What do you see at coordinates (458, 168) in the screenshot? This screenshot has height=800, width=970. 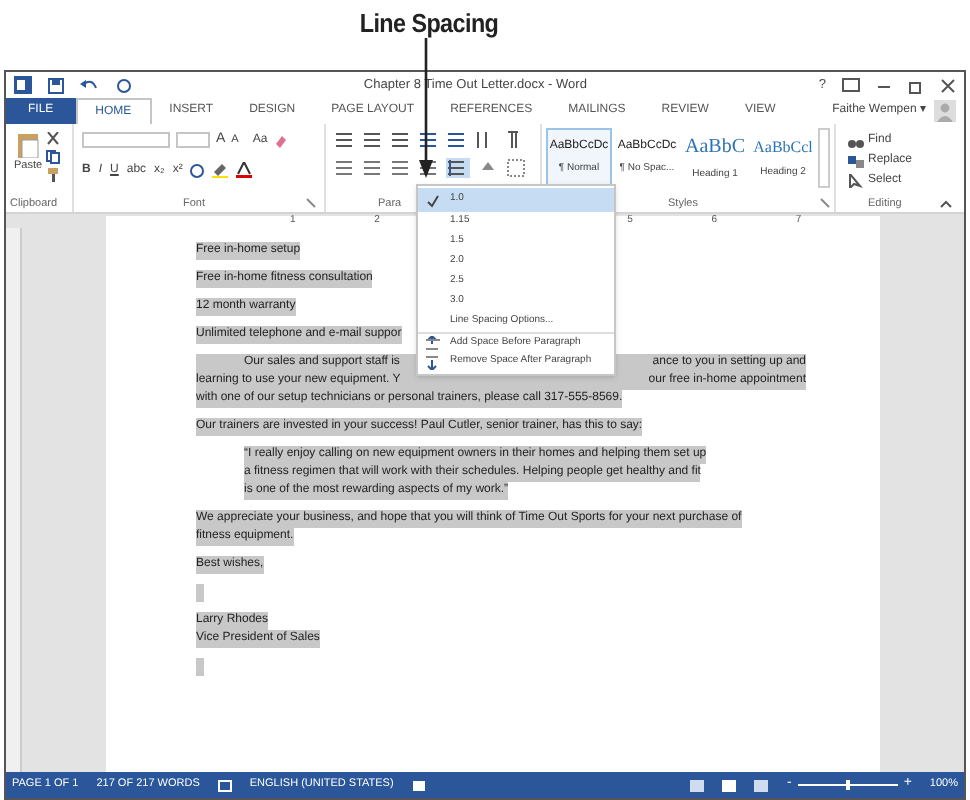 I see `line-spacing-icon` at bounding box center [458, 168].